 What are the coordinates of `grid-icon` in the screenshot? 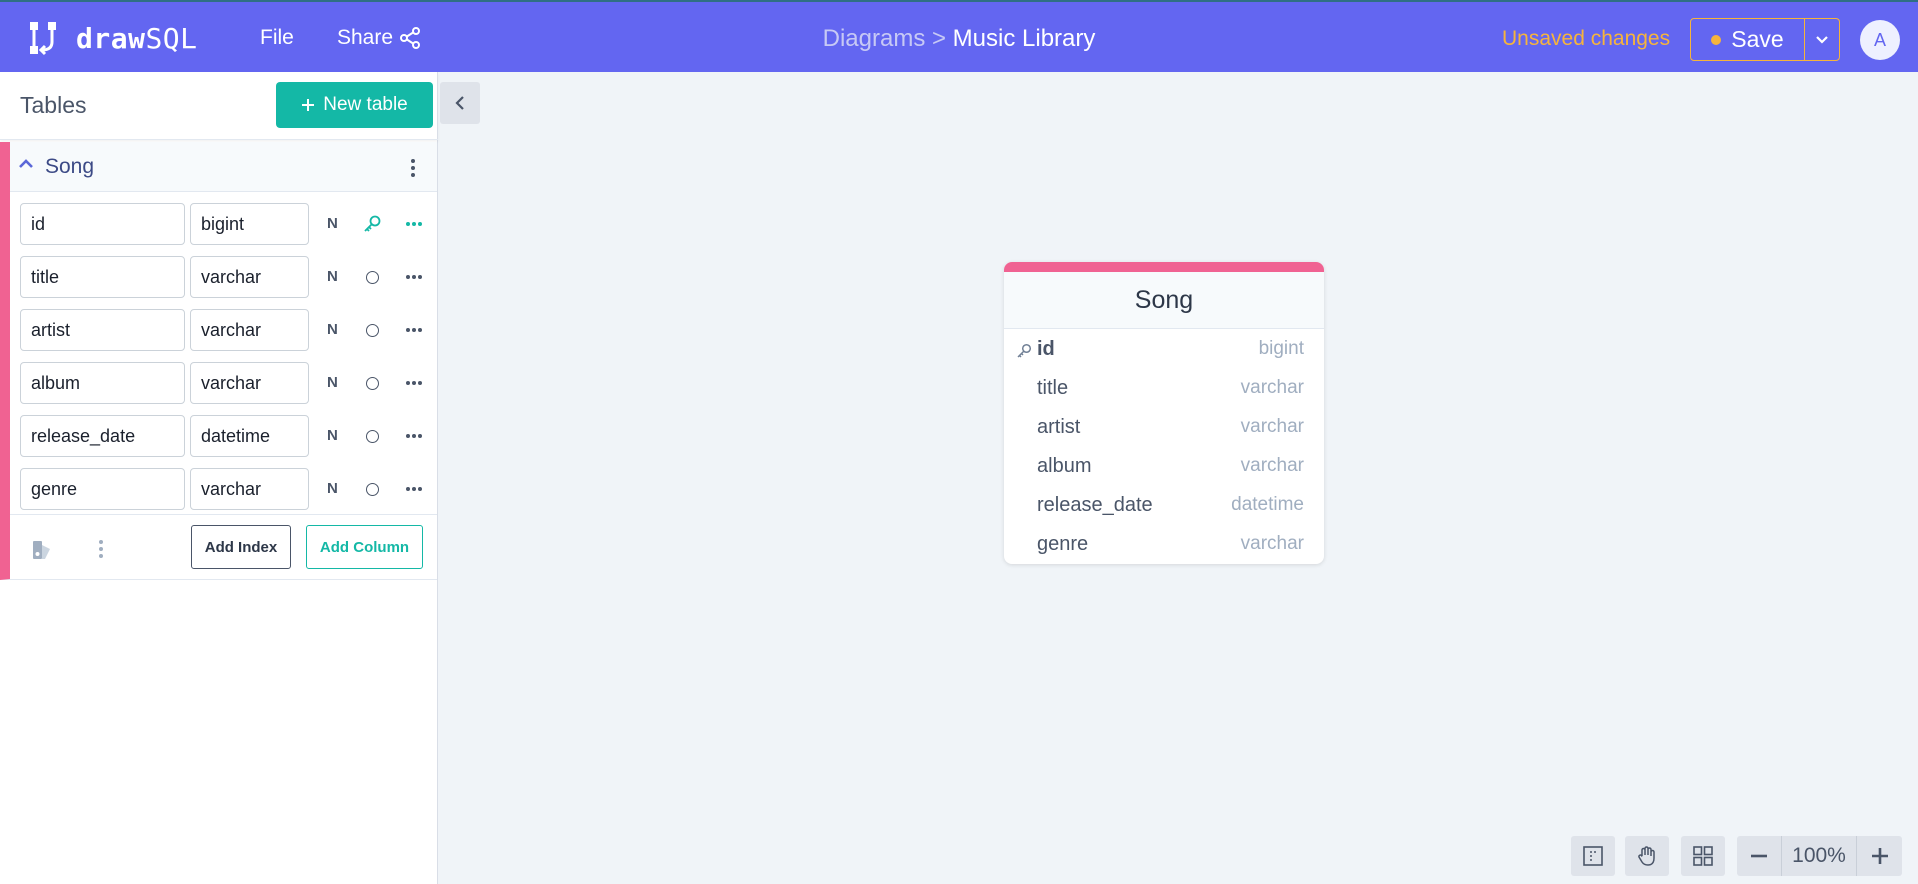 It's located at (1703, 856).